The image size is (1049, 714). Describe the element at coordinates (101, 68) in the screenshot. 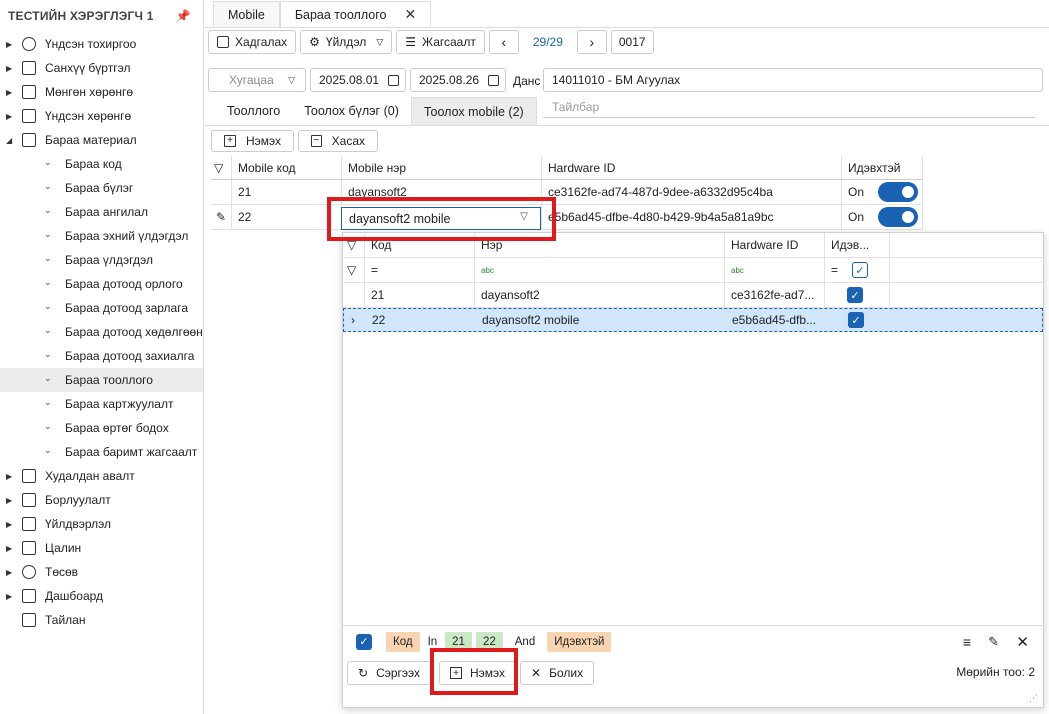

I see `sidebar-item: ▶ Санхүү бүртгэл` at that location.